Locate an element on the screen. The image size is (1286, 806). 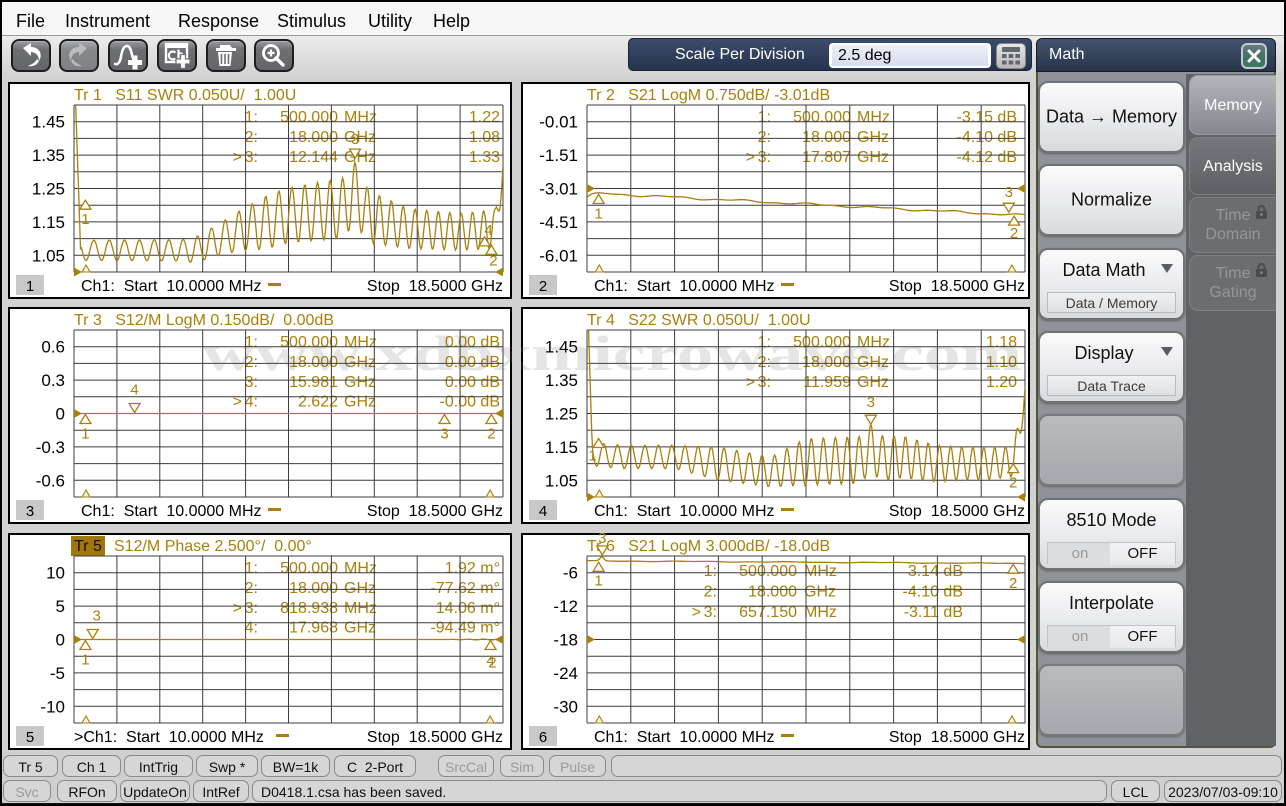
svg-text: 1.92 m° is located at coordinates (472, 568).